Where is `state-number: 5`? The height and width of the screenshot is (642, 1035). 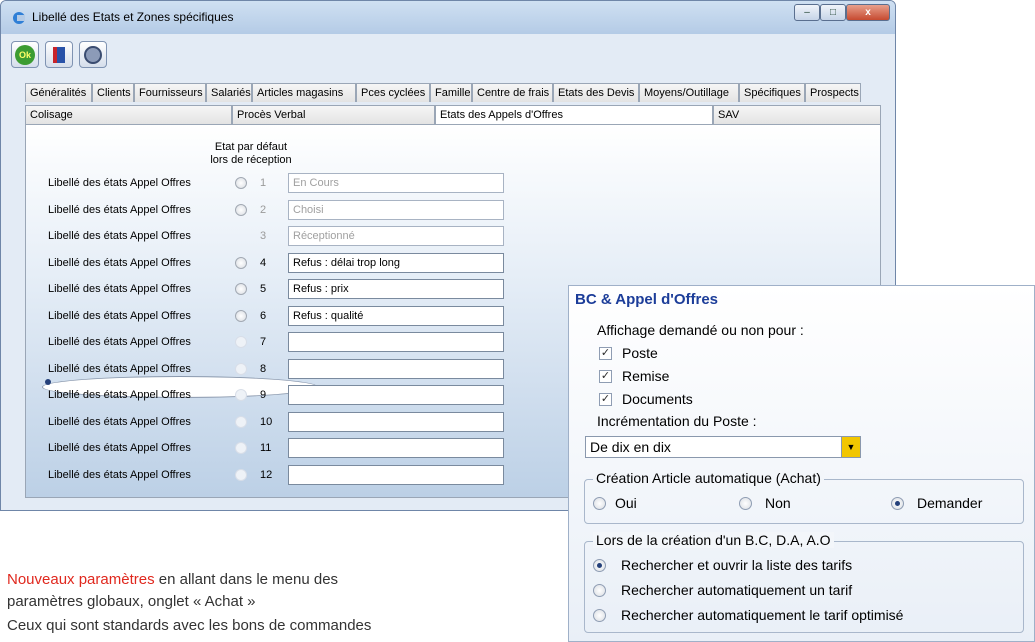
state-number: 5 is located at coordinates (263, 289).